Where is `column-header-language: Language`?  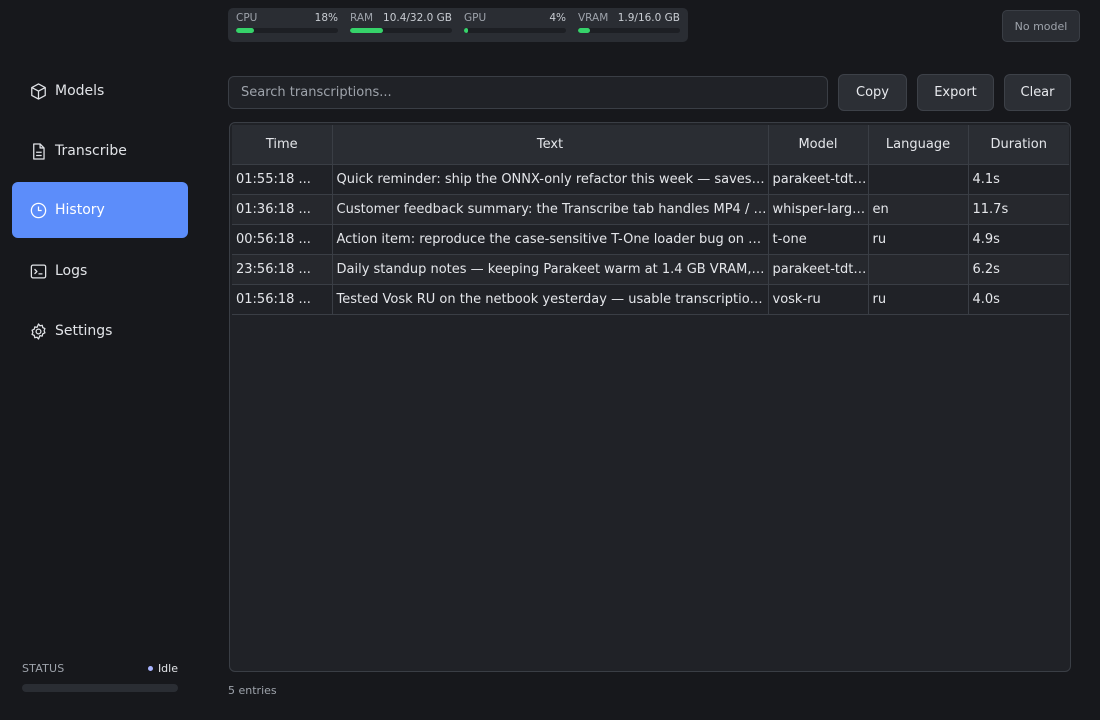
column-header-language: Language is located at coordinates (918, 145).